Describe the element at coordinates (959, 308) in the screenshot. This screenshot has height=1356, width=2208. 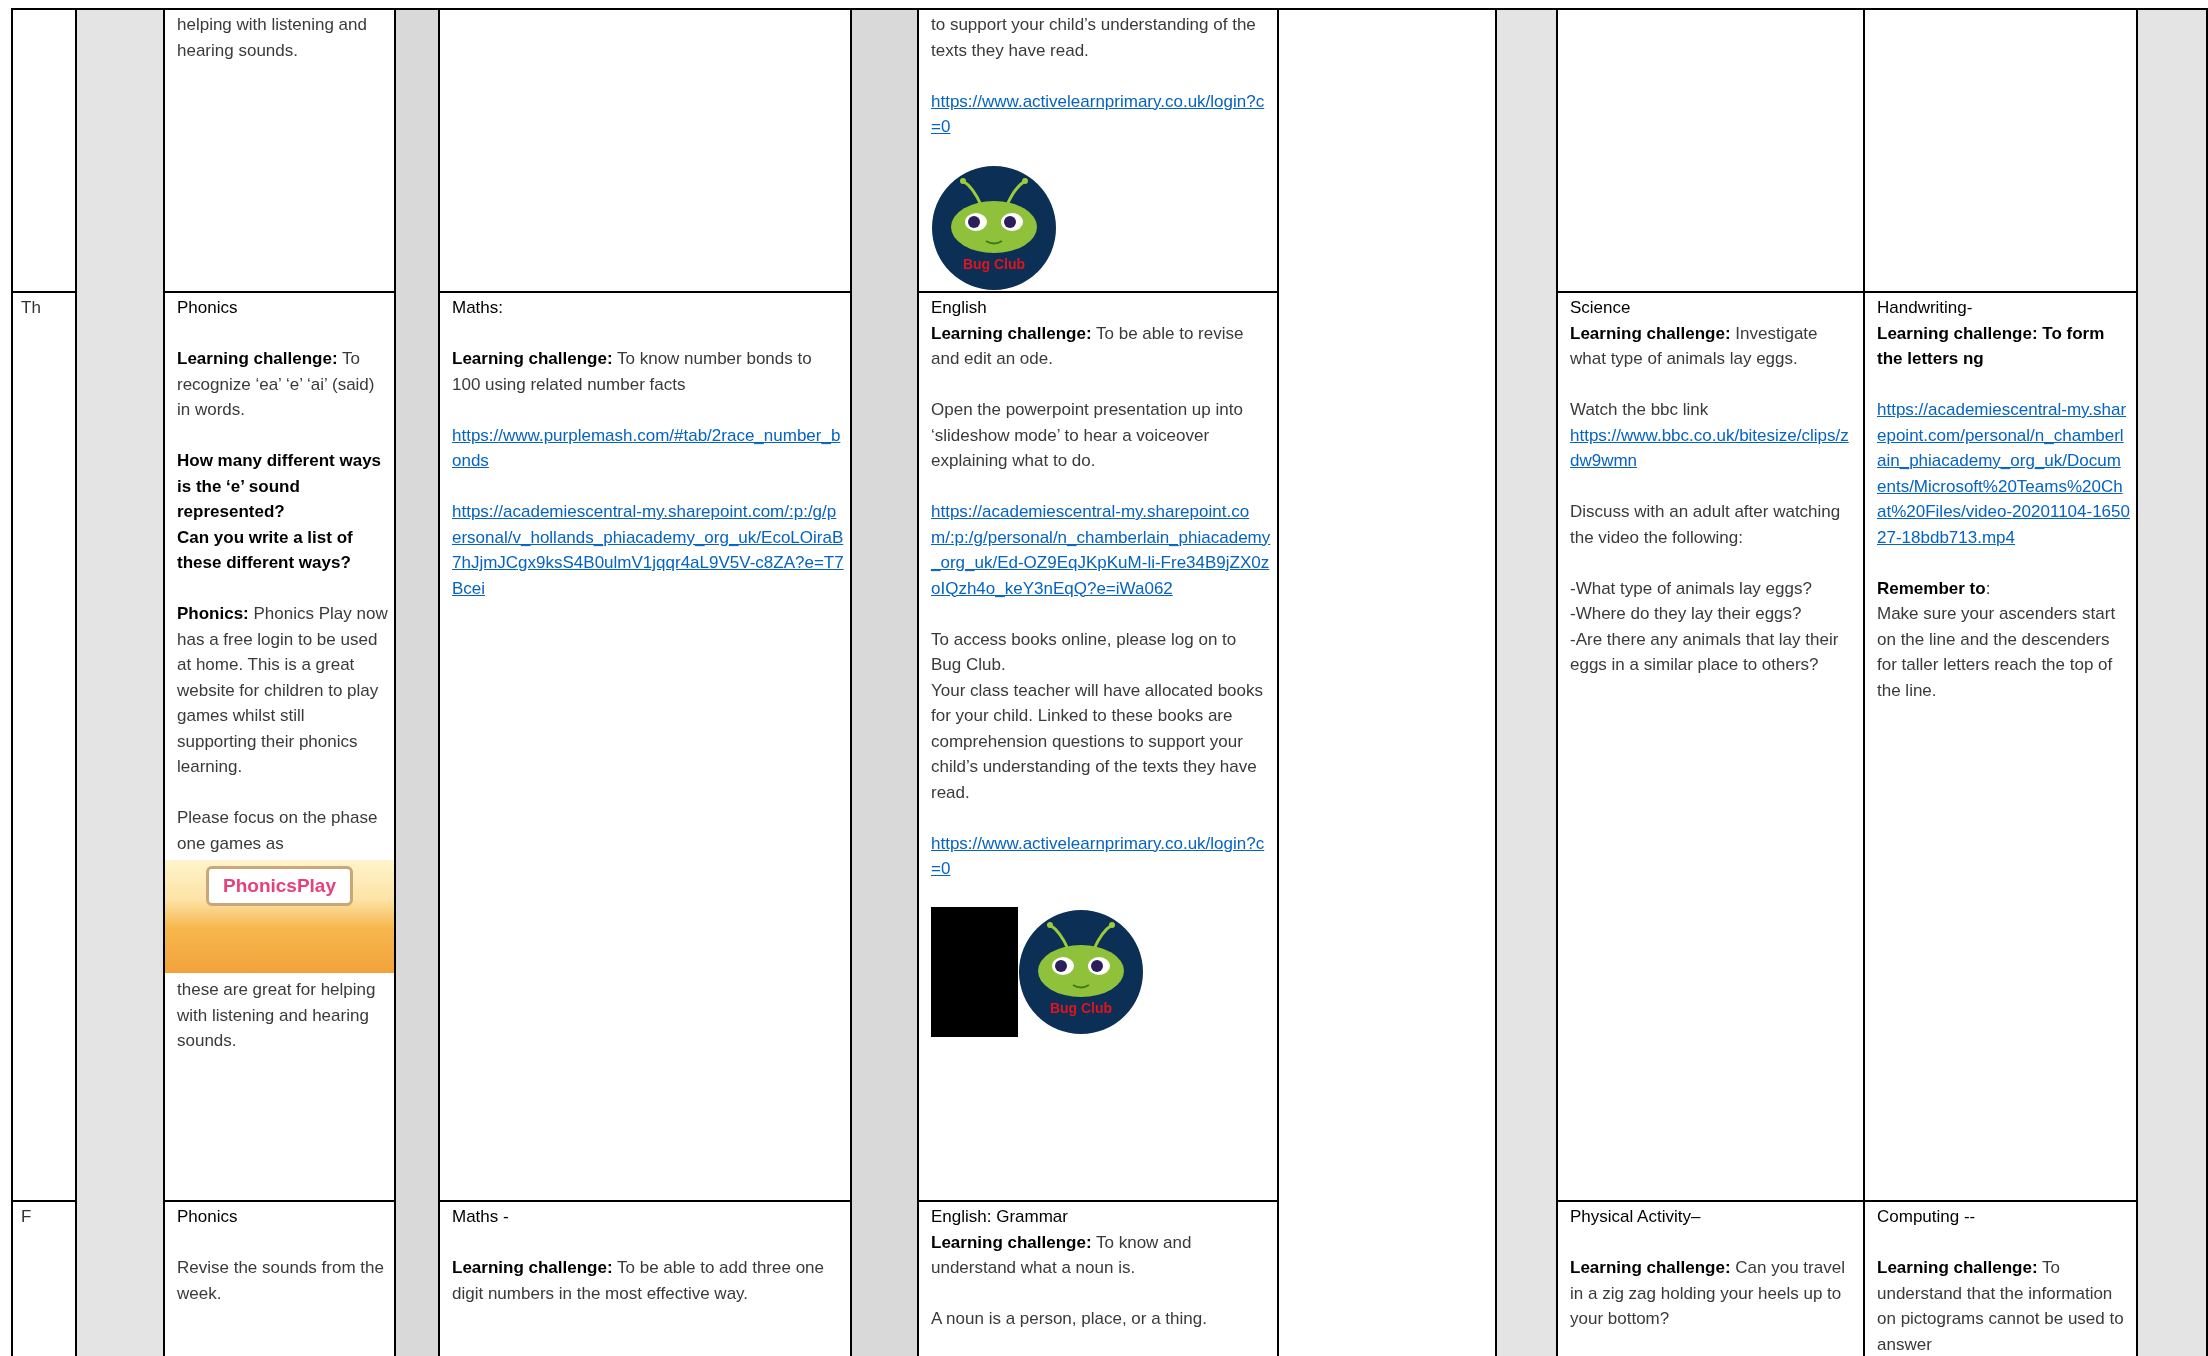
I see `section-heading: English` at that location.